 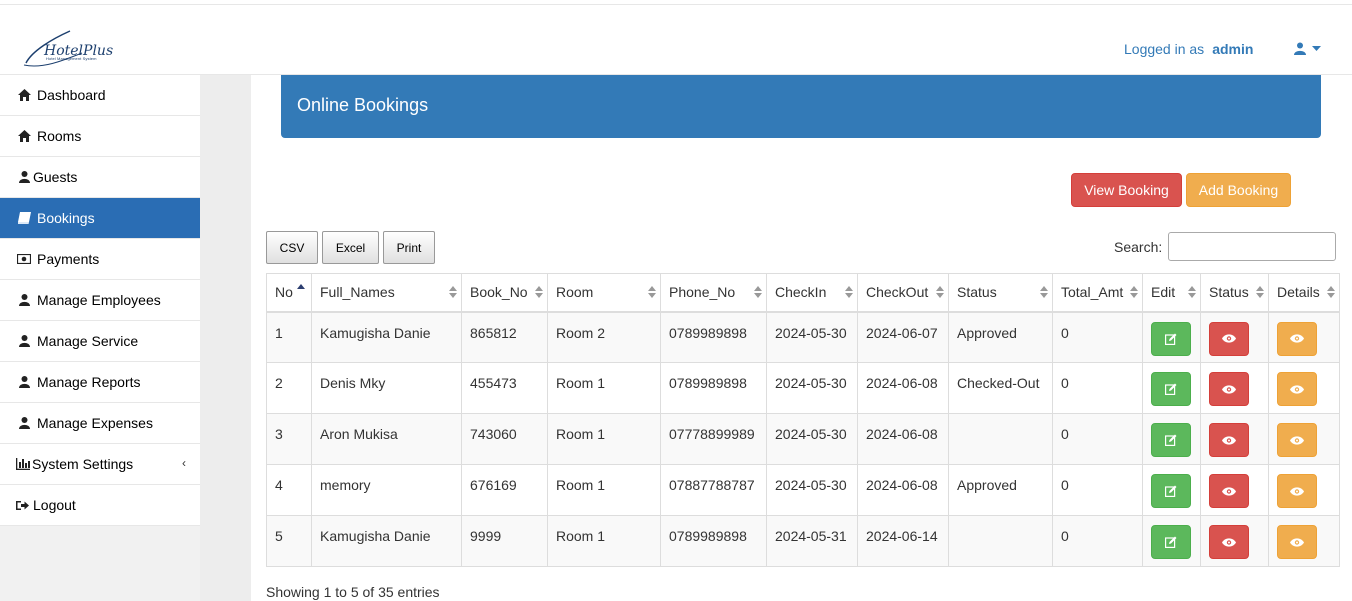 What do you see at coordinates (1234, 293) in the screenshot?
I see `column-header-status-action: Status` at bounding box center [1234, 293].